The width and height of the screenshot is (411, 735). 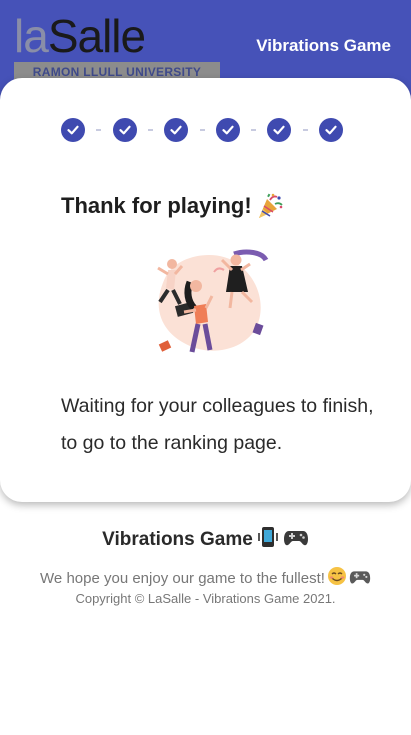 What do you see at coordinates (96, 36) in the screenshot?
I see `logo-word-dark: Salle` at bounding box center [96, 36].